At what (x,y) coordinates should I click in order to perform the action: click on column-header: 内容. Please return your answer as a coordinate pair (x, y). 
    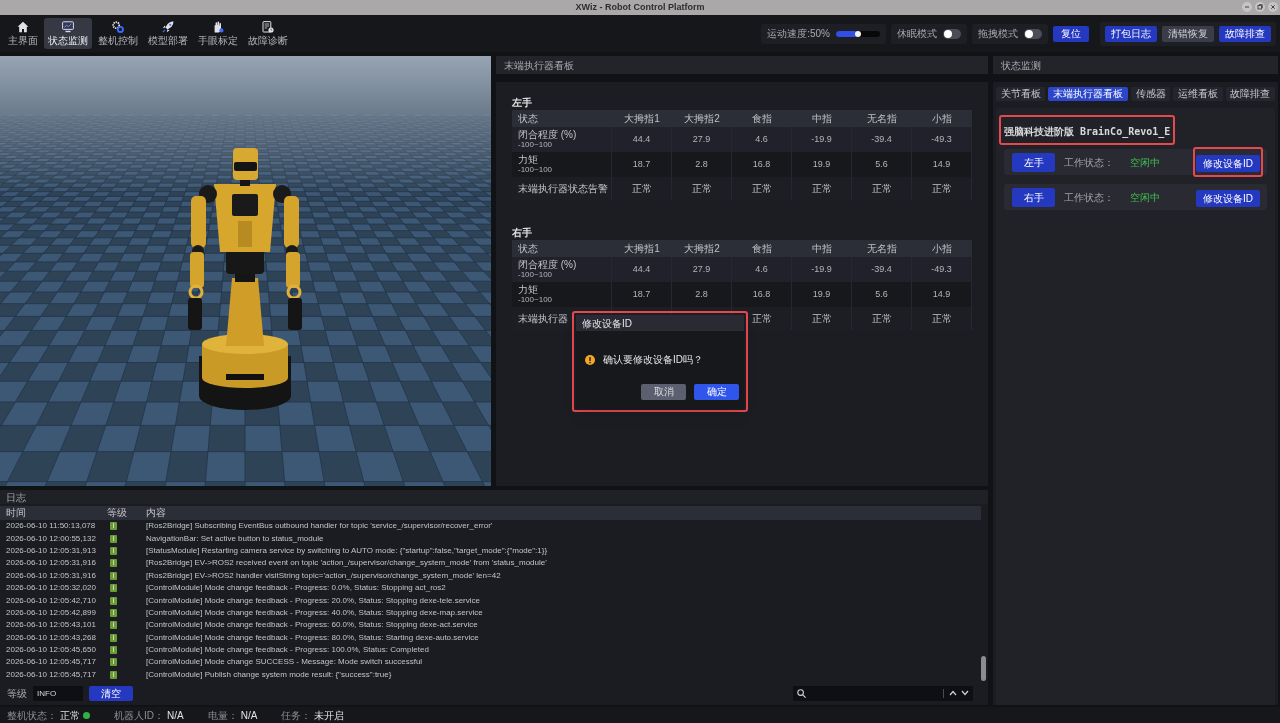
    Looking at the image, I should click on (156, 513).